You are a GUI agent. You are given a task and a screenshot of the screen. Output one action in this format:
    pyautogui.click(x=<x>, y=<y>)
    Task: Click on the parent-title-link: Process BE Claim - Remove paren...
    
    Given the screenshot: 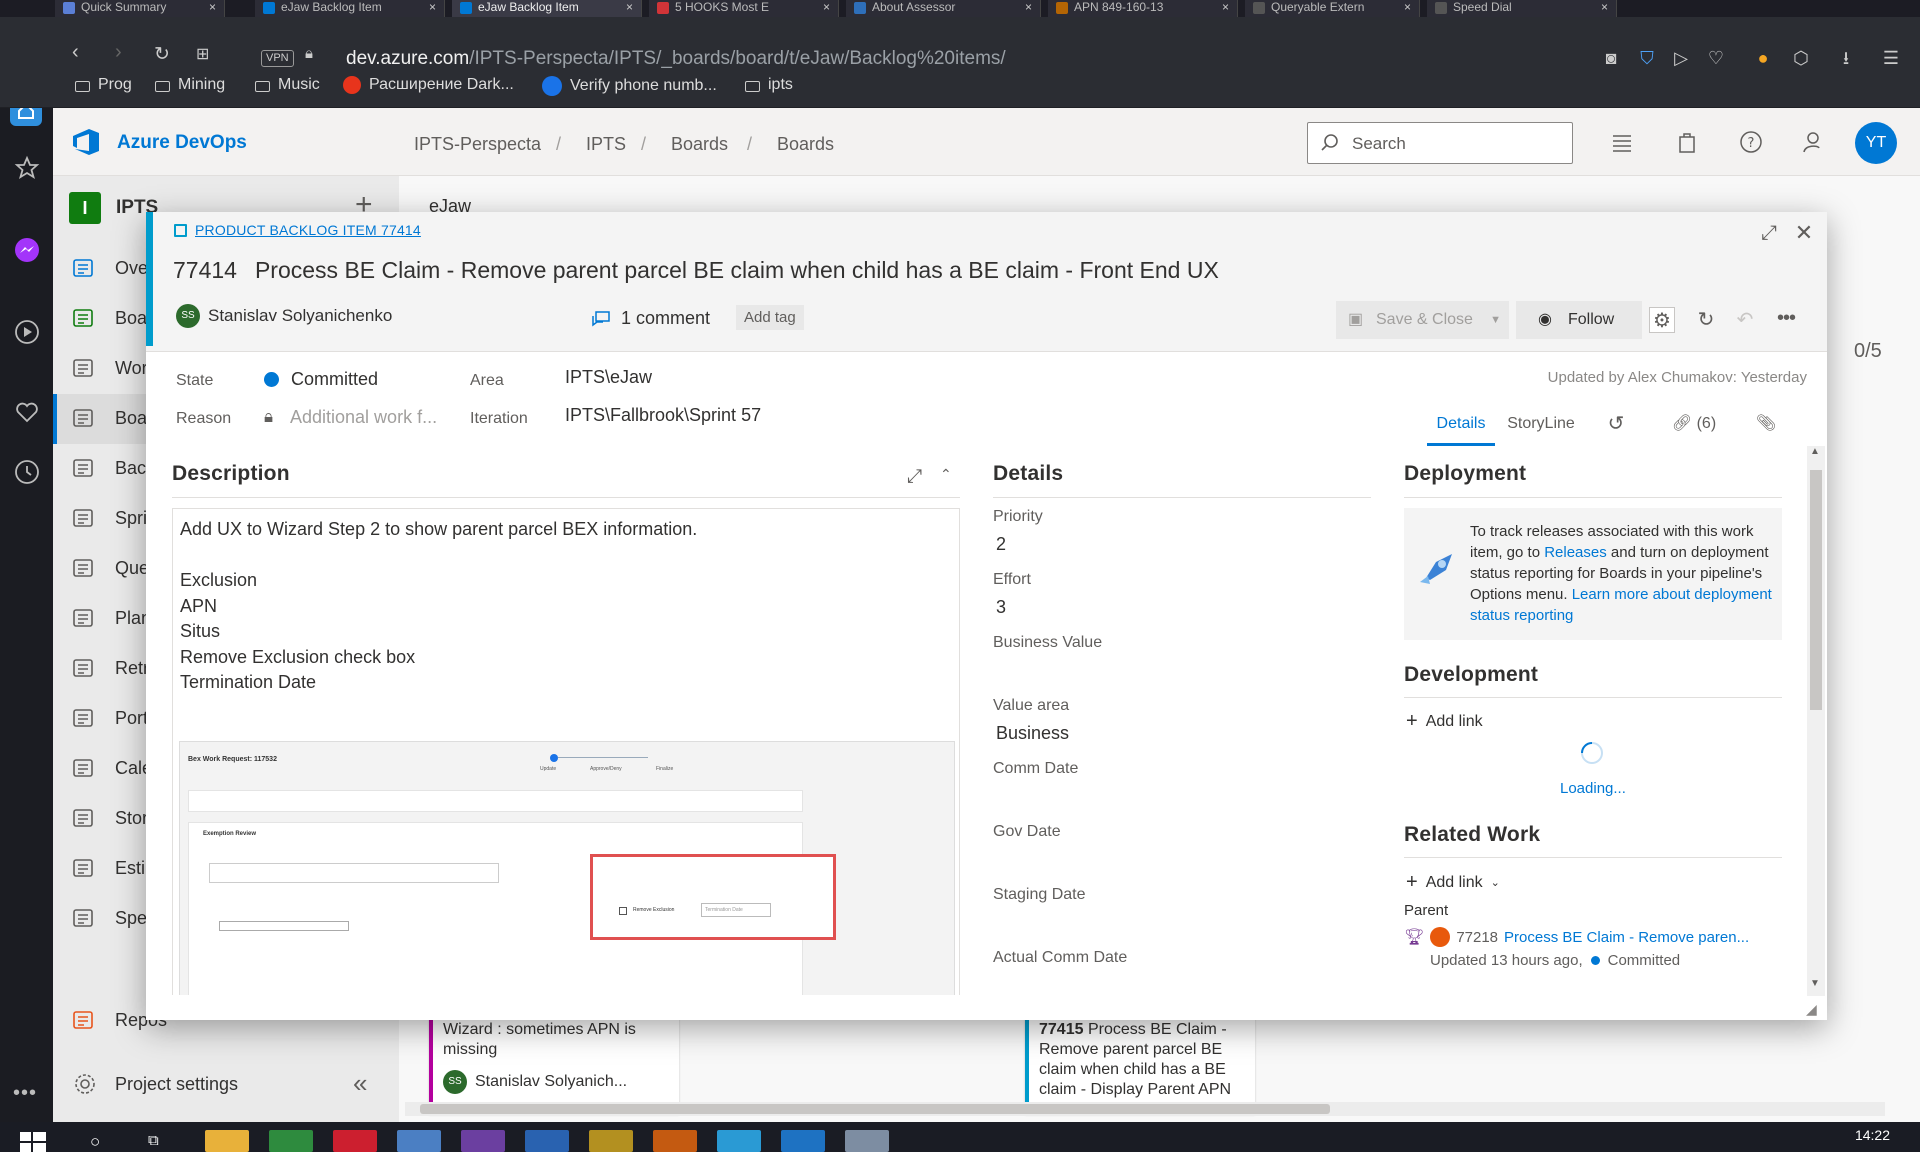 What is the action you would take?
    pyautogui.click(x=1626, y=937)
    